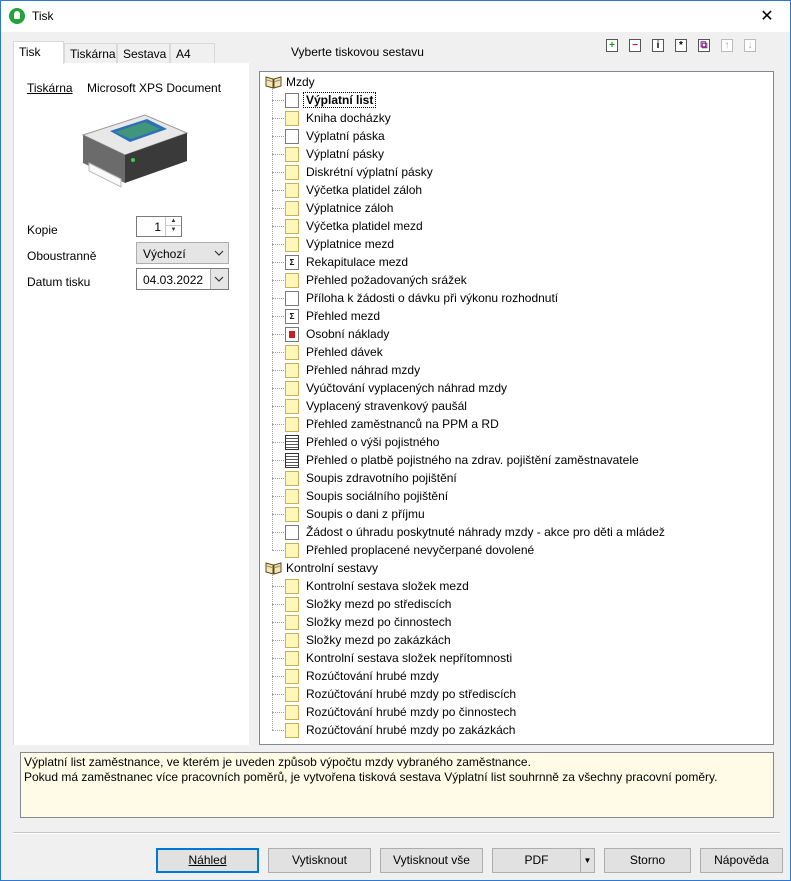  I want to click on print-all-button: Vytisknout vše, so click(431, 860).